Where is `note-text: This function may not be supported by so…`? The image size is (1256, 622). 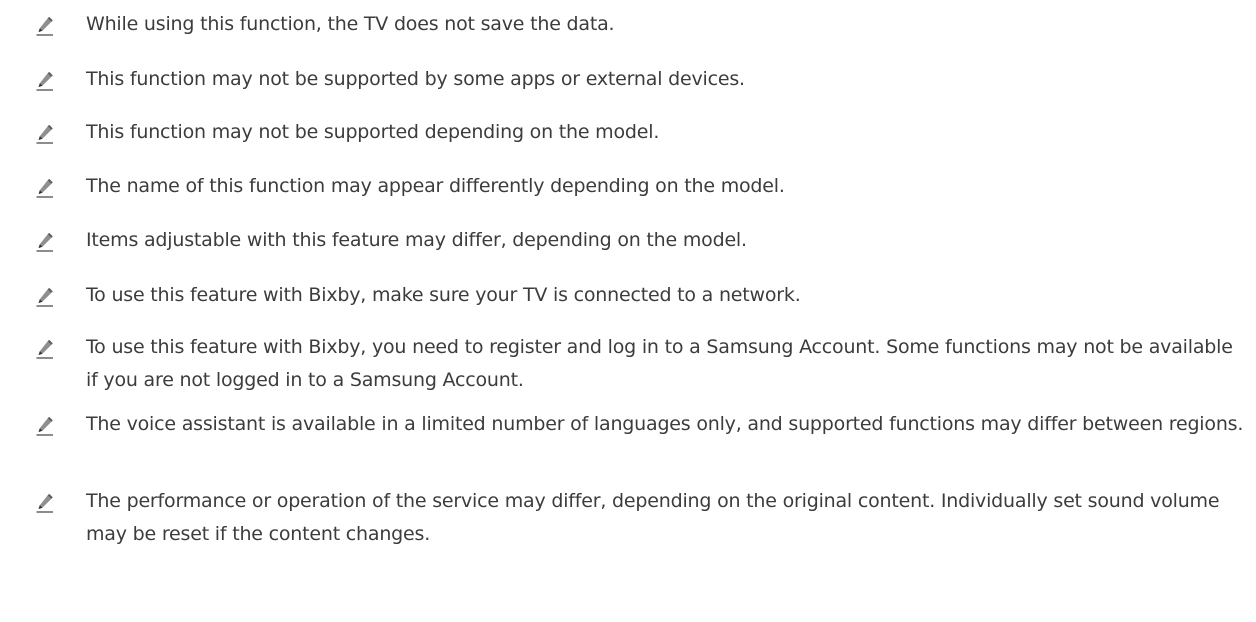
note-text: This function may not be supported by so… is located at coordinates (415, 79).